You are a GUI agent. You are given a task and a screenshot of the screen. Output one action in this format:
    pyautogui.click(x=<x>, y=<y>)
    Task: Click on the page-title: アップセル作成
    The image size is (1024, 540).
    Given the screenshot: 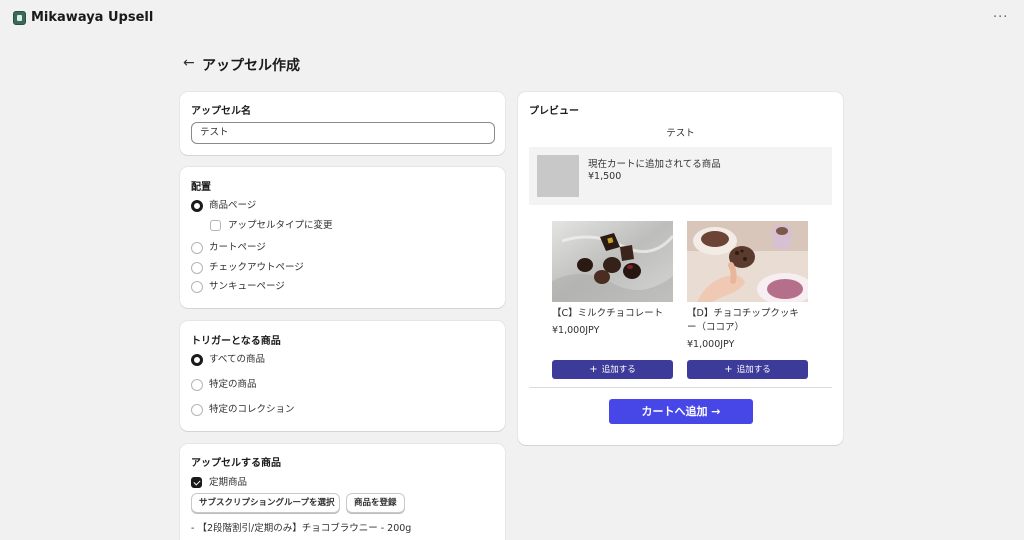 What is the action you would take?
    pyautogui.click(x=251, y=66)
    